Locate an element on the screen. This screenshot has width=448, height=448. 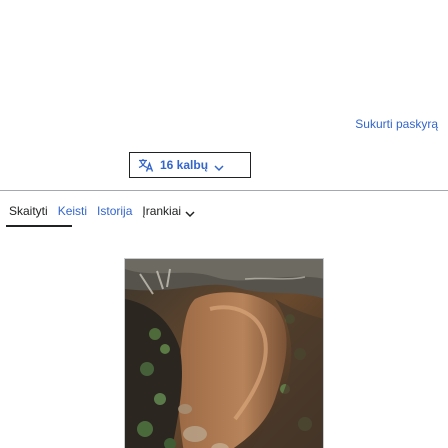
tab-read-label: Skaityti is located at coordinates (28, 211).